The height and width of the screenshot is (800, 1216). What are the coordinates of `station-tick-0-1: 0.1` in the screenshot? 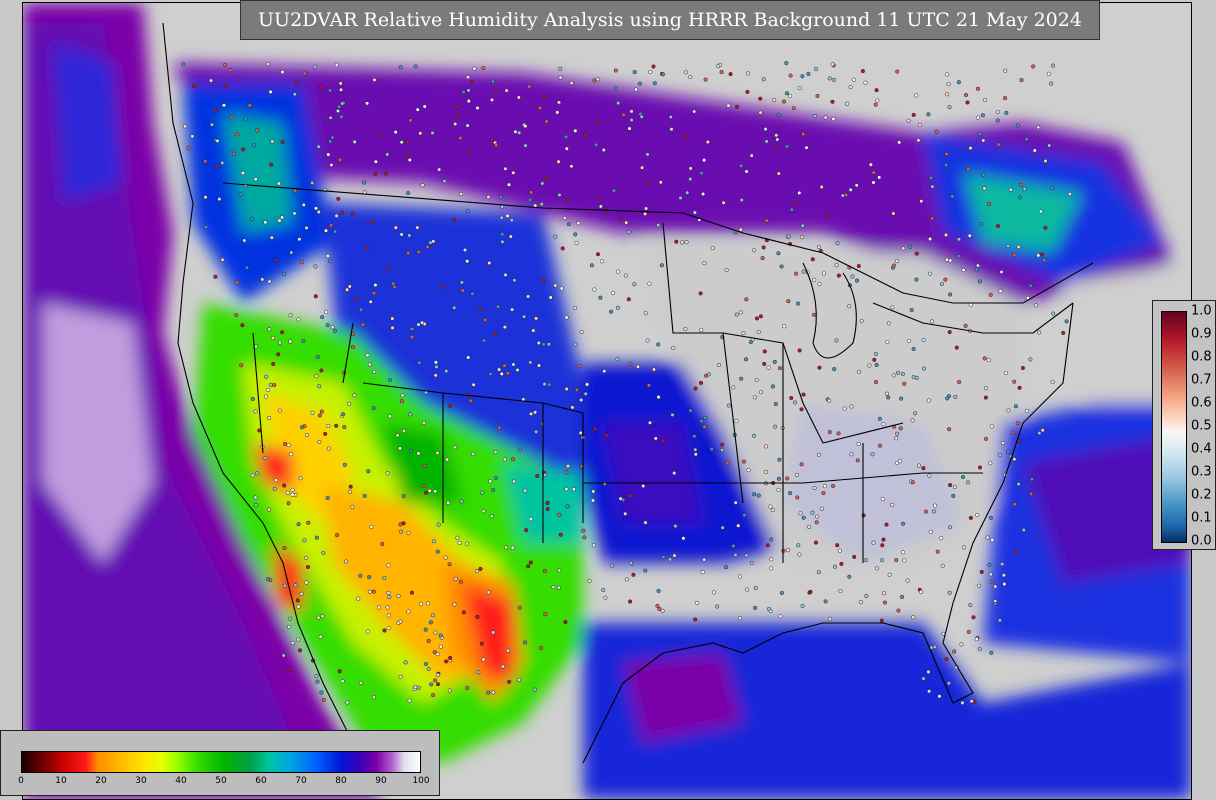 It's located at (1201, 518).